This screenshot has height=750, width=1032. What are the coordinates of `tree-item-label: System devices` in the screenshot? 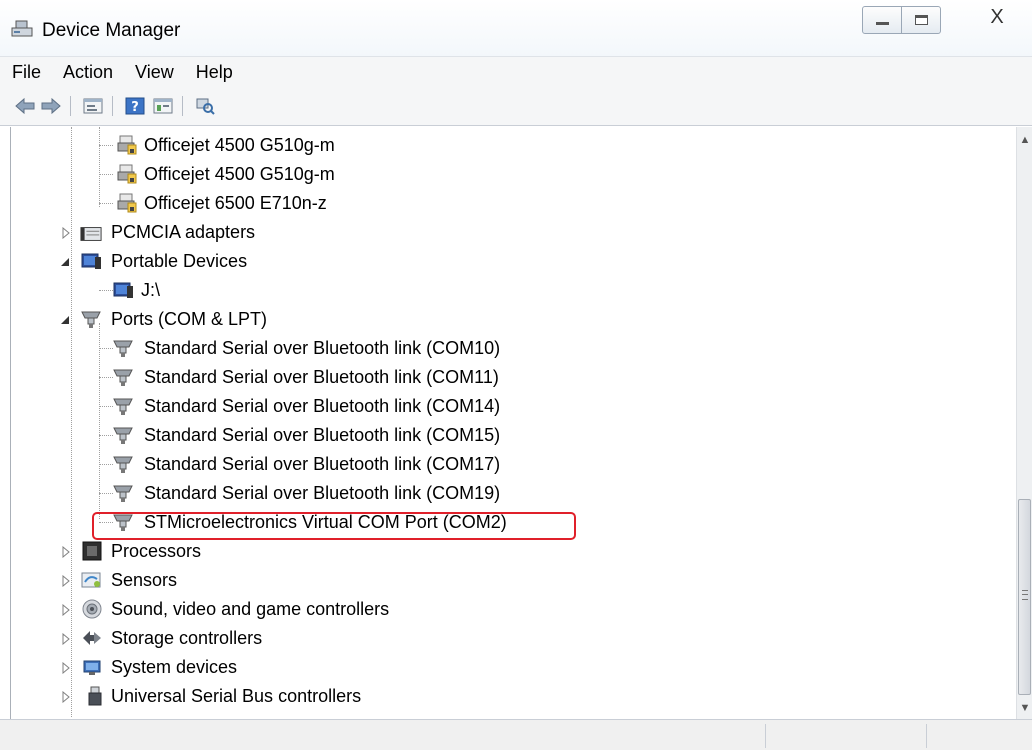 It's located at (174, 667).